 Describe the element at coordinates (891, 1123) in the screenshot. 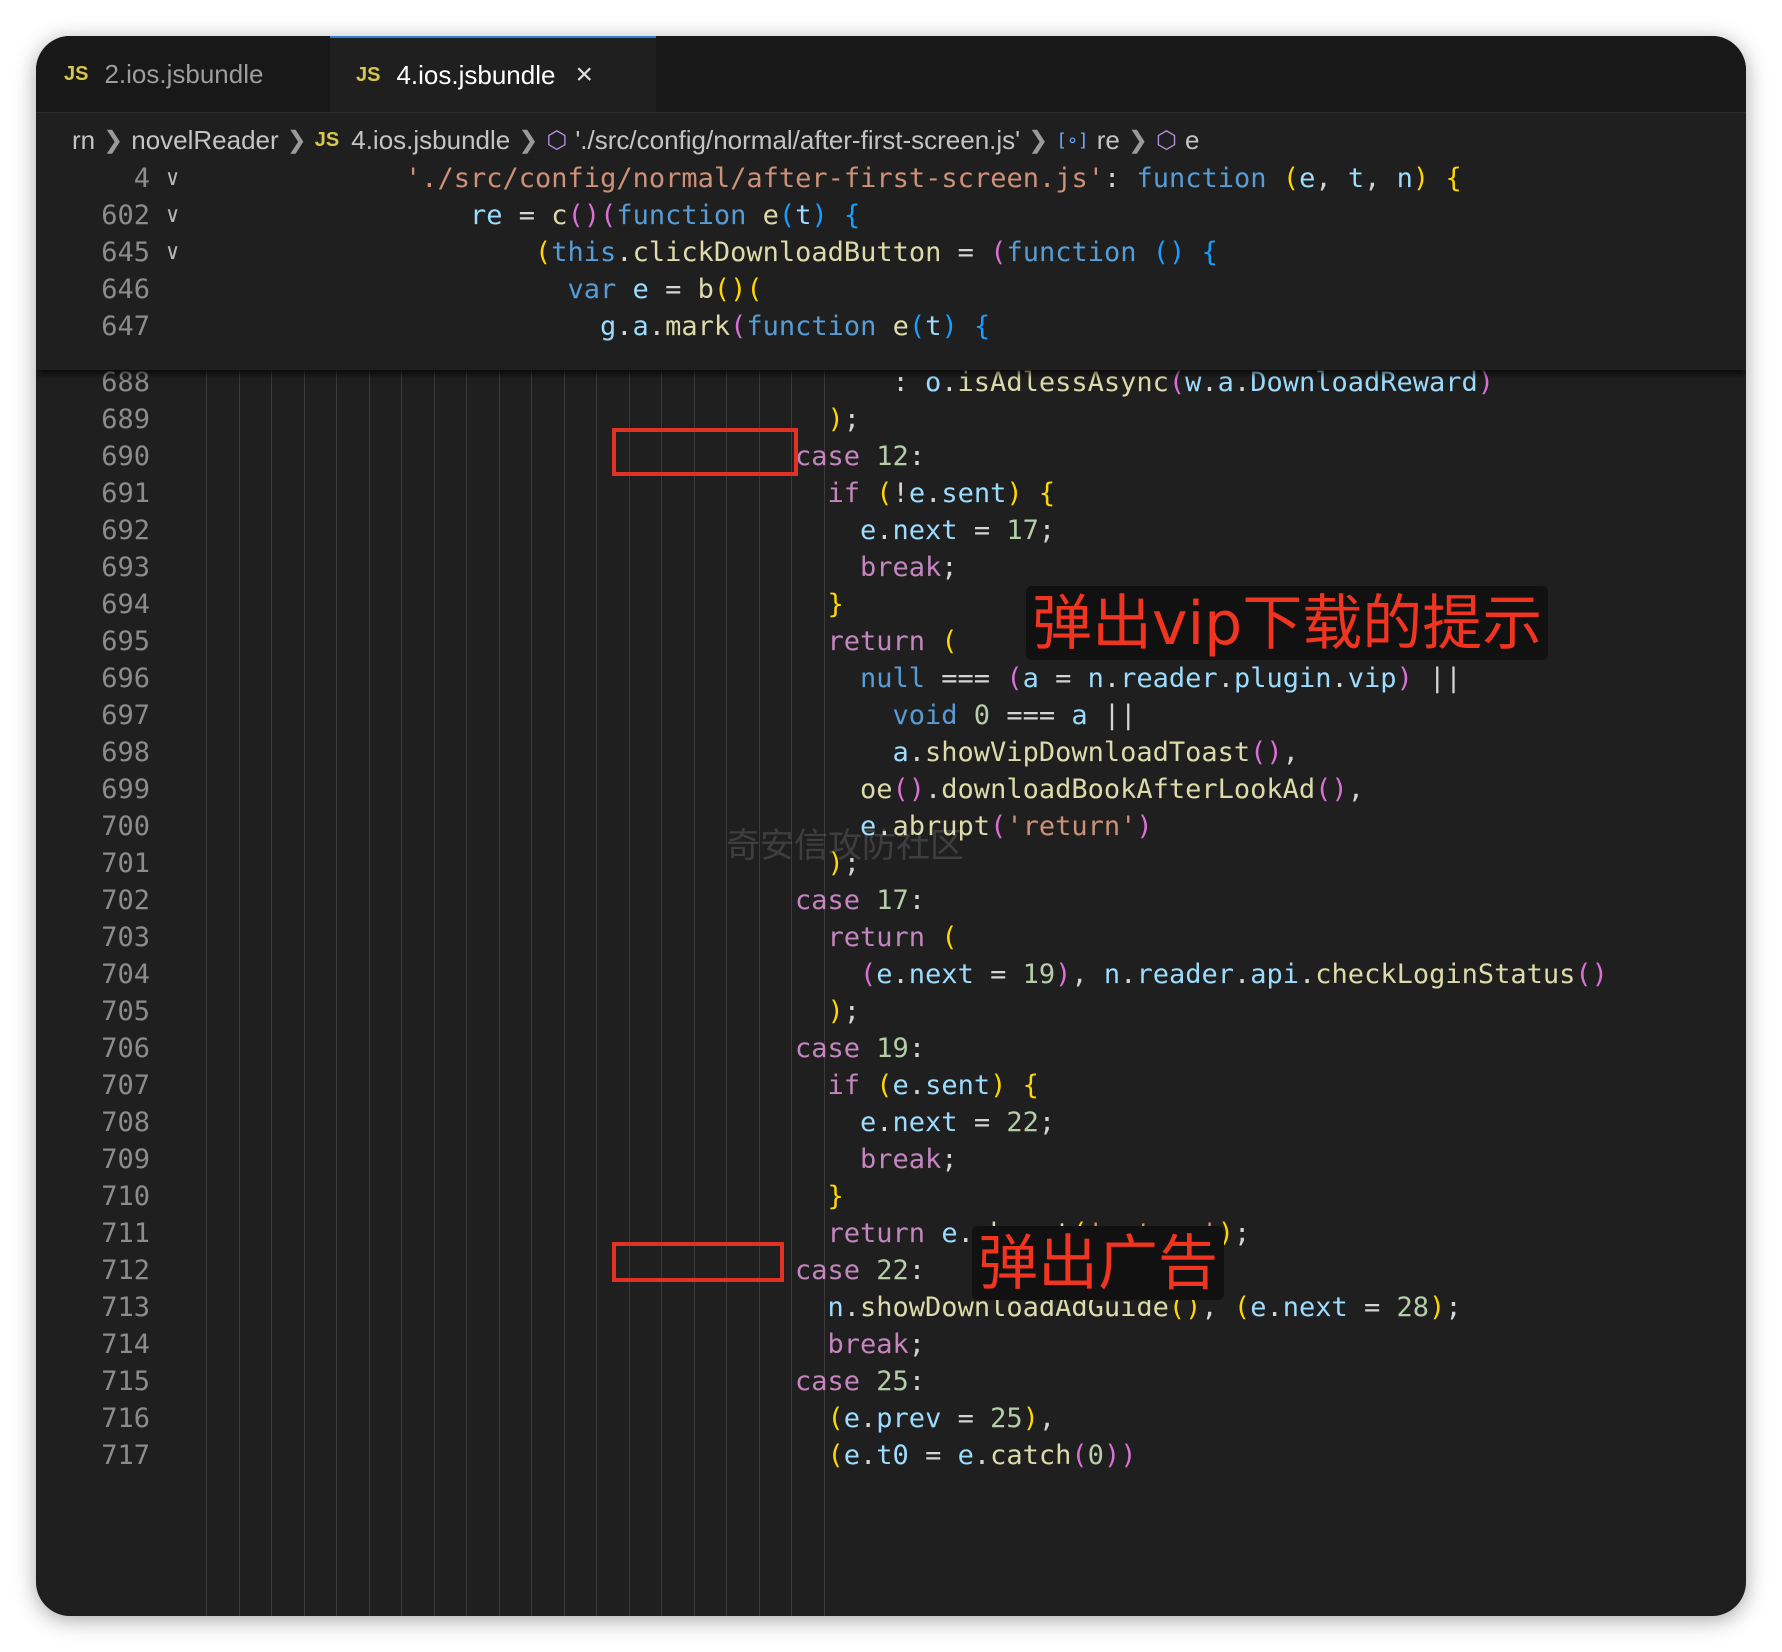

I see `code-line: 708 e.next = 22;` at that location.